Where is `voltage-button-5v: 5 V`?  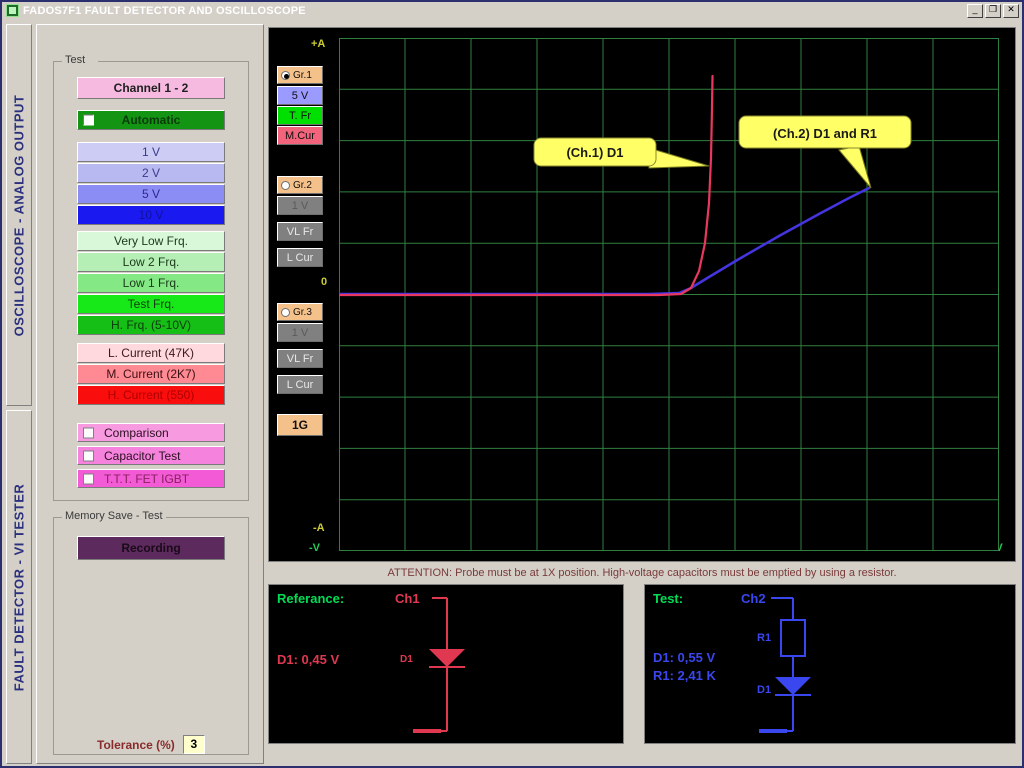 voltage-button-5v: 5 V is located at coordinates (151, 194).